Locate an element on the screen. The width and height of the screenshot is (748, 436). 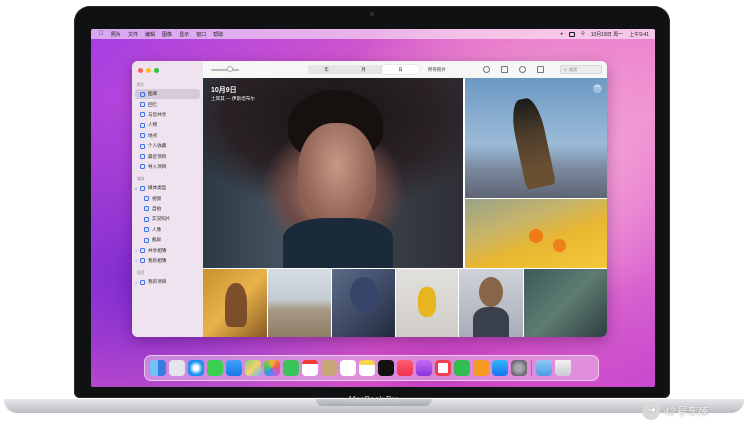
facetime-icon is located at coordinates (291, 368).